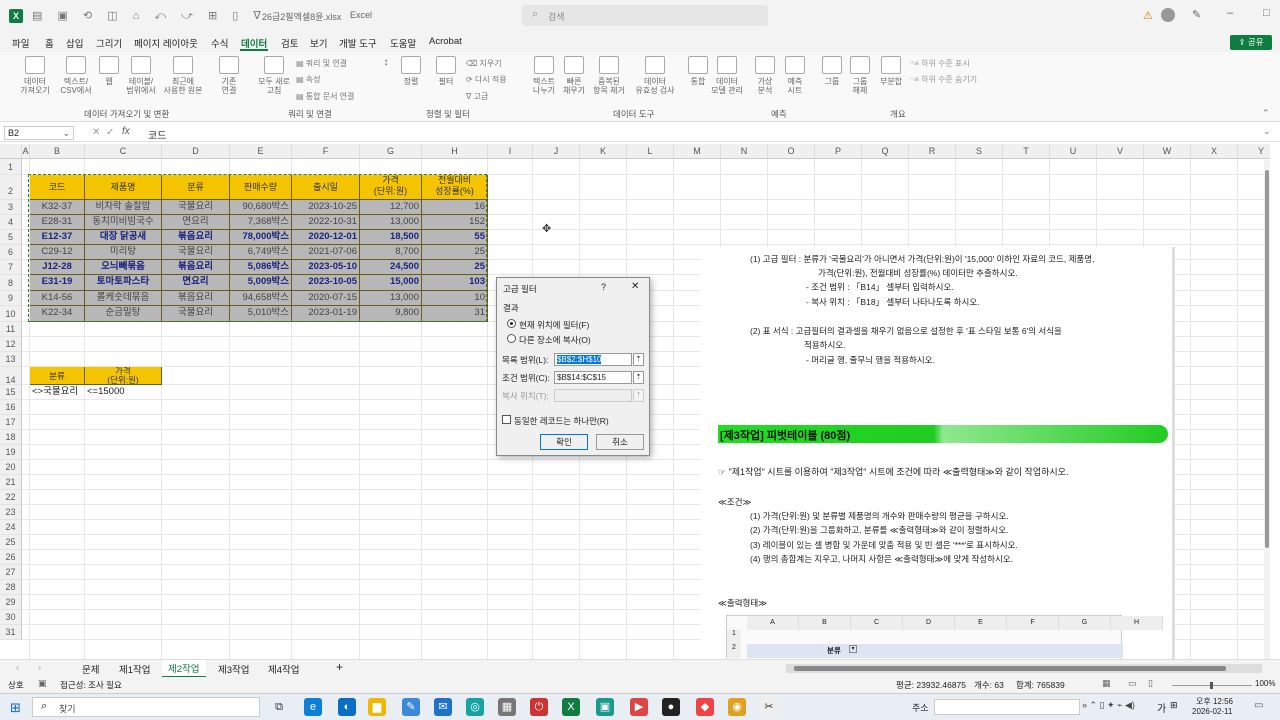 Image resolution: width=1280 pixels, height=720 pixels. Describe the element at coordinates (455, 151) in the screenshot. I see `column-header: H` at that location.